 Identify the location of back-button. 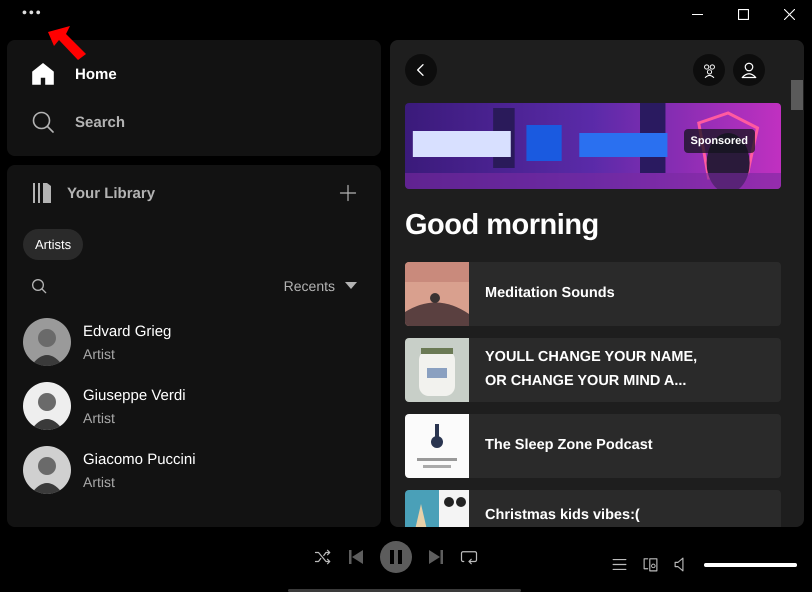
(421, 70).